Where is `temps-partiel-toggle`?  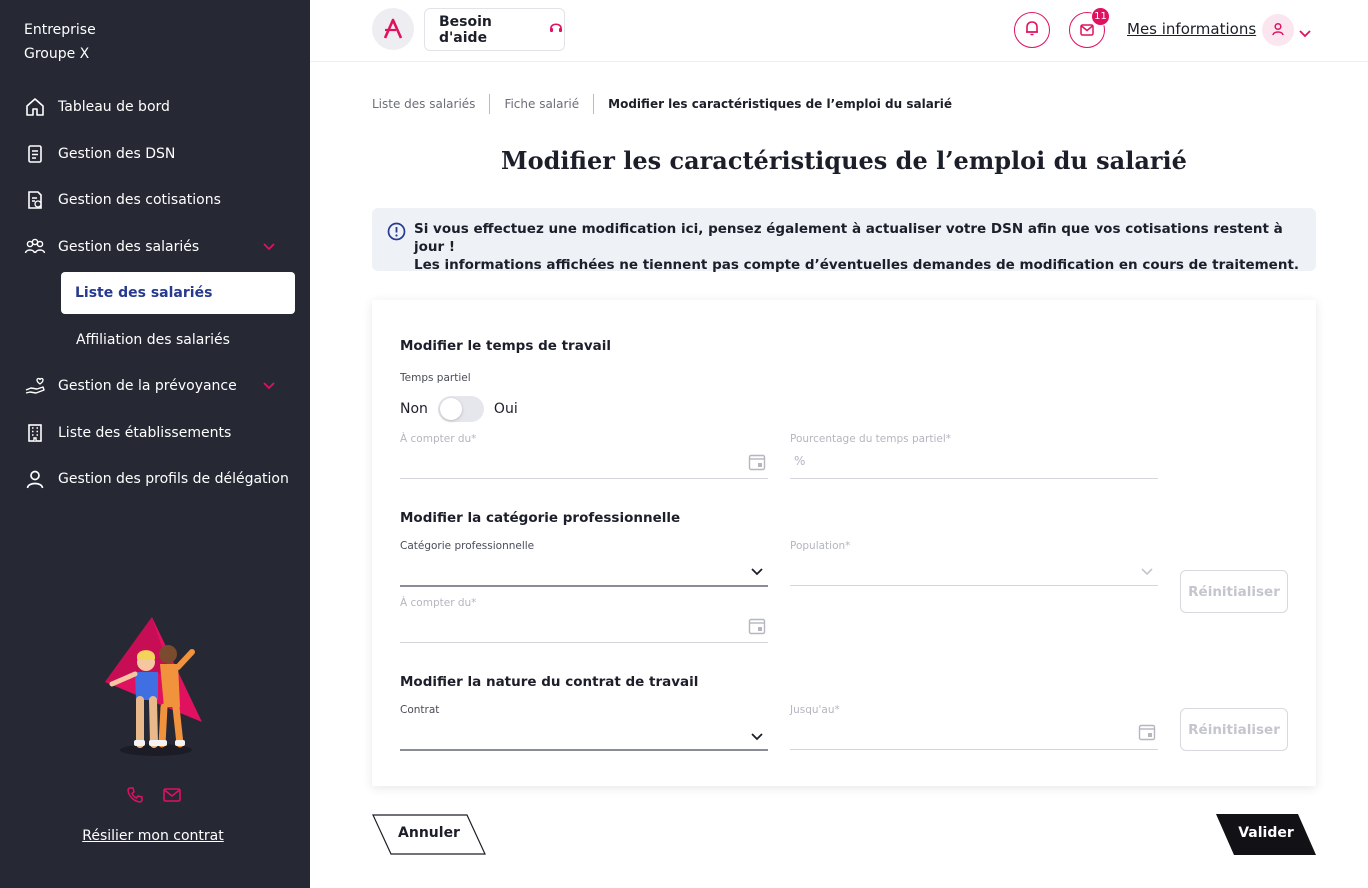
temps-partiel-toggle is located at coordinates (460, 409).